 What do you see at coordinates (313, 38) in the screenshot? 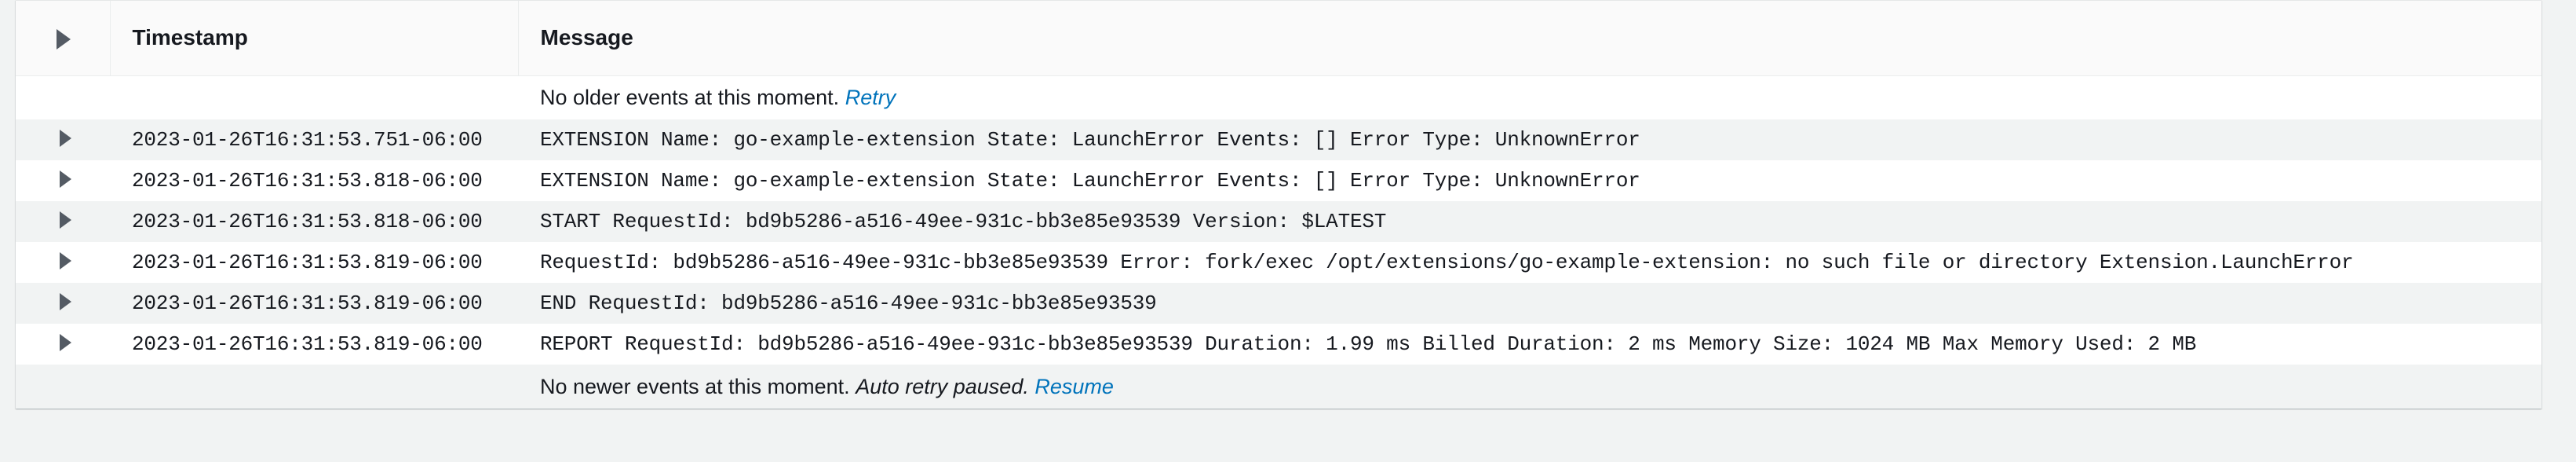
I see `timestamp-column-header: Timestamp` at bounding box center [313, 38].